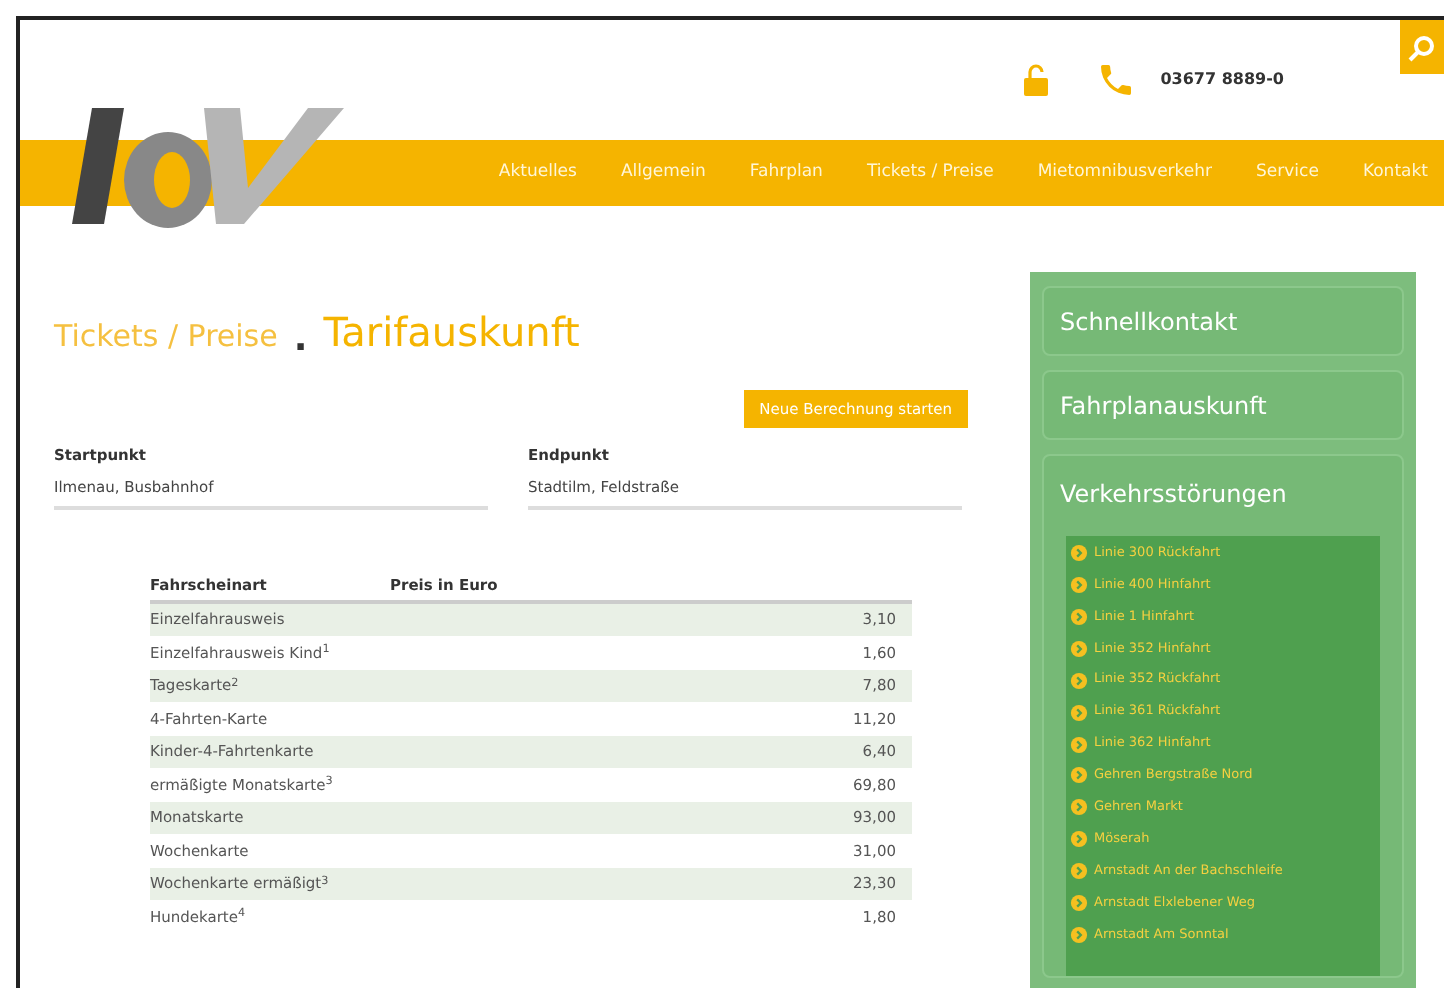  What do you see at coordinates (1163, 406) in the screenshot?
I see `sidebar-card-title: Fahrplanauskunft` at bounding box center [1163, 406].